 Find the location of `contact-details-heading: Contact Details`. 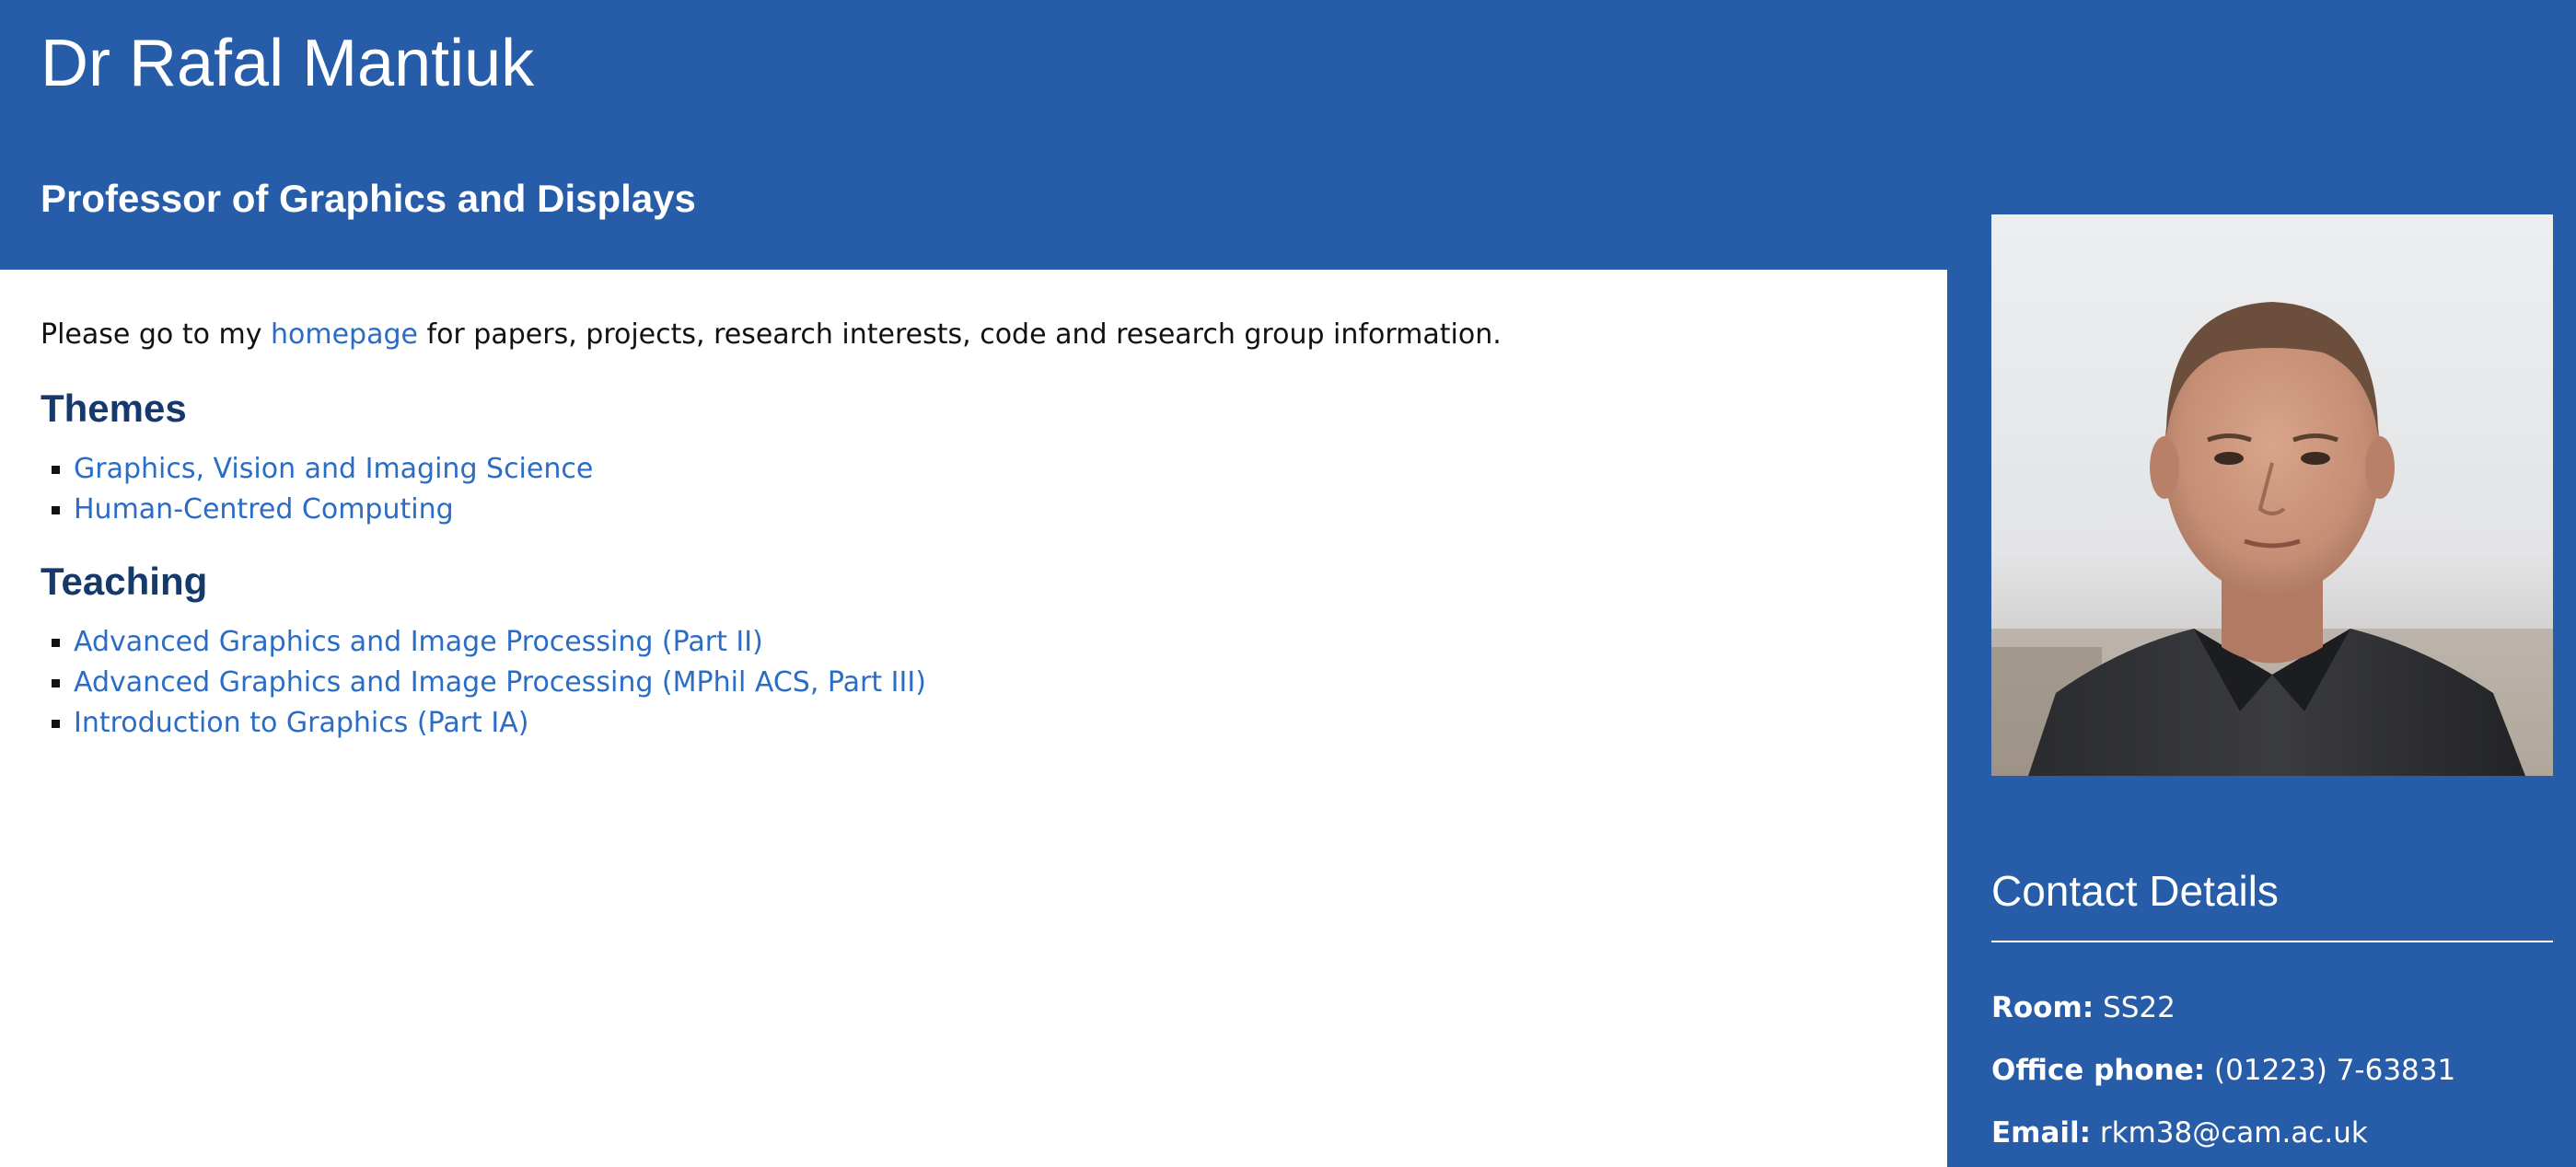

contact-details-heading: Contact Details is located at coordinates (2135, 891).